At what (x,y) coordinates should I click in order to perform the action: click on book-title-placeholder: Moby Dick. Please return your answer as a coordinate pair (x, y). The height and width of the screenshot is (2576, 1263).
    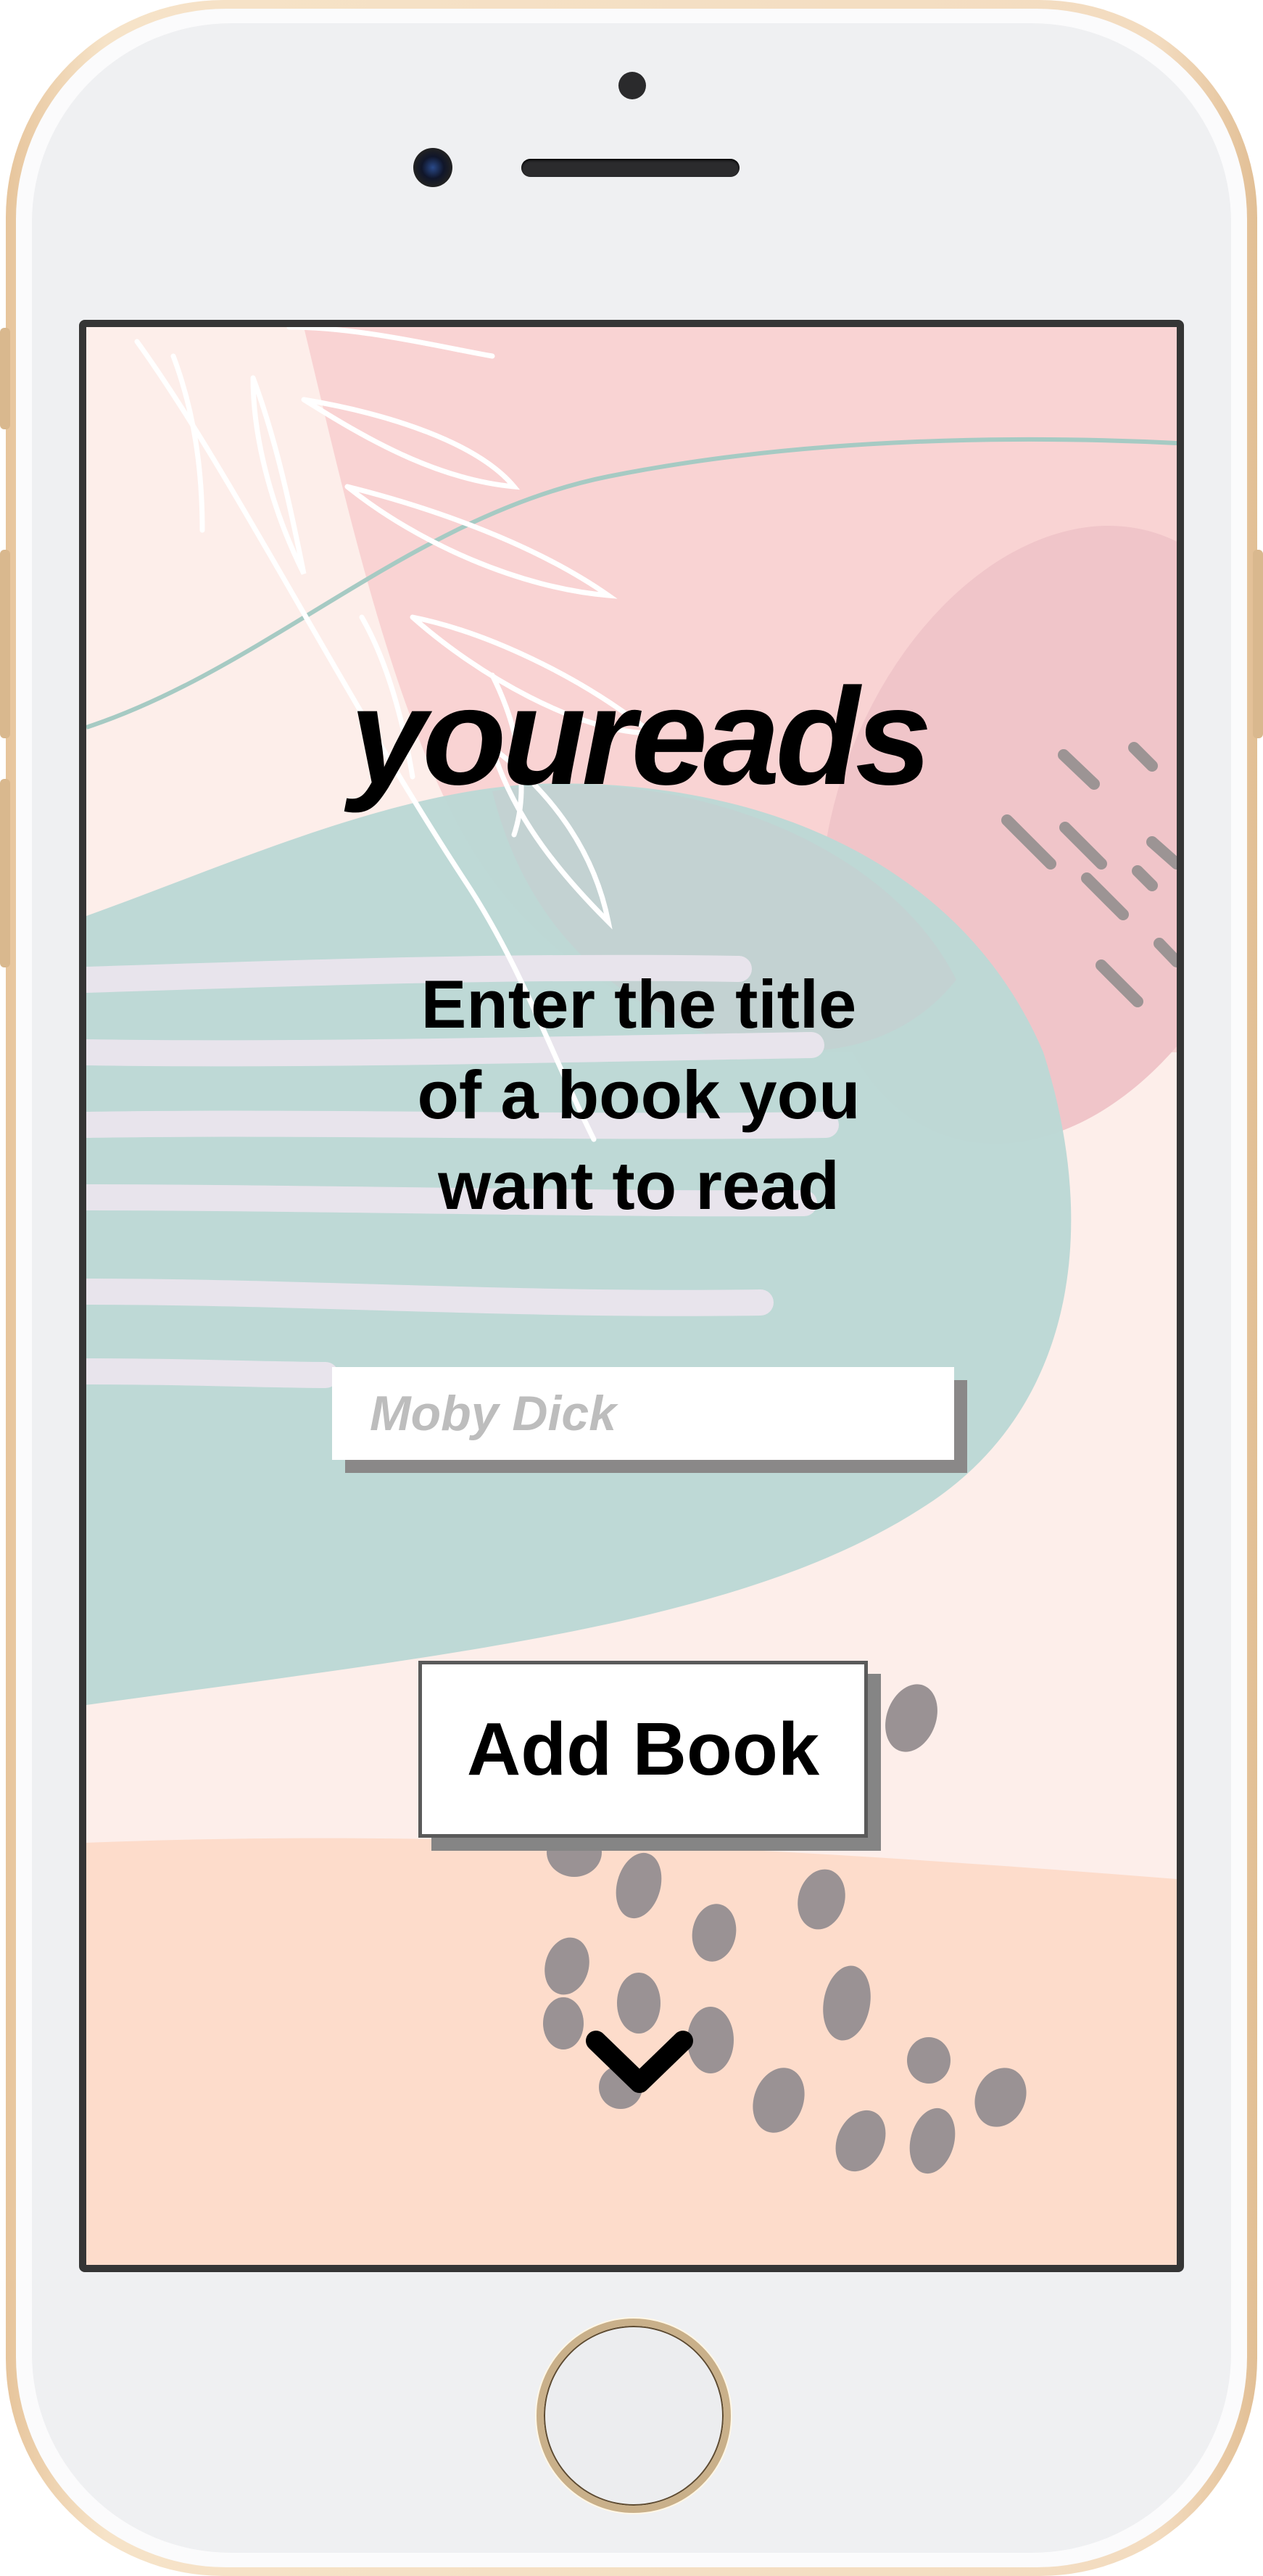
    Looking at the image, I should click on (493, 1413).